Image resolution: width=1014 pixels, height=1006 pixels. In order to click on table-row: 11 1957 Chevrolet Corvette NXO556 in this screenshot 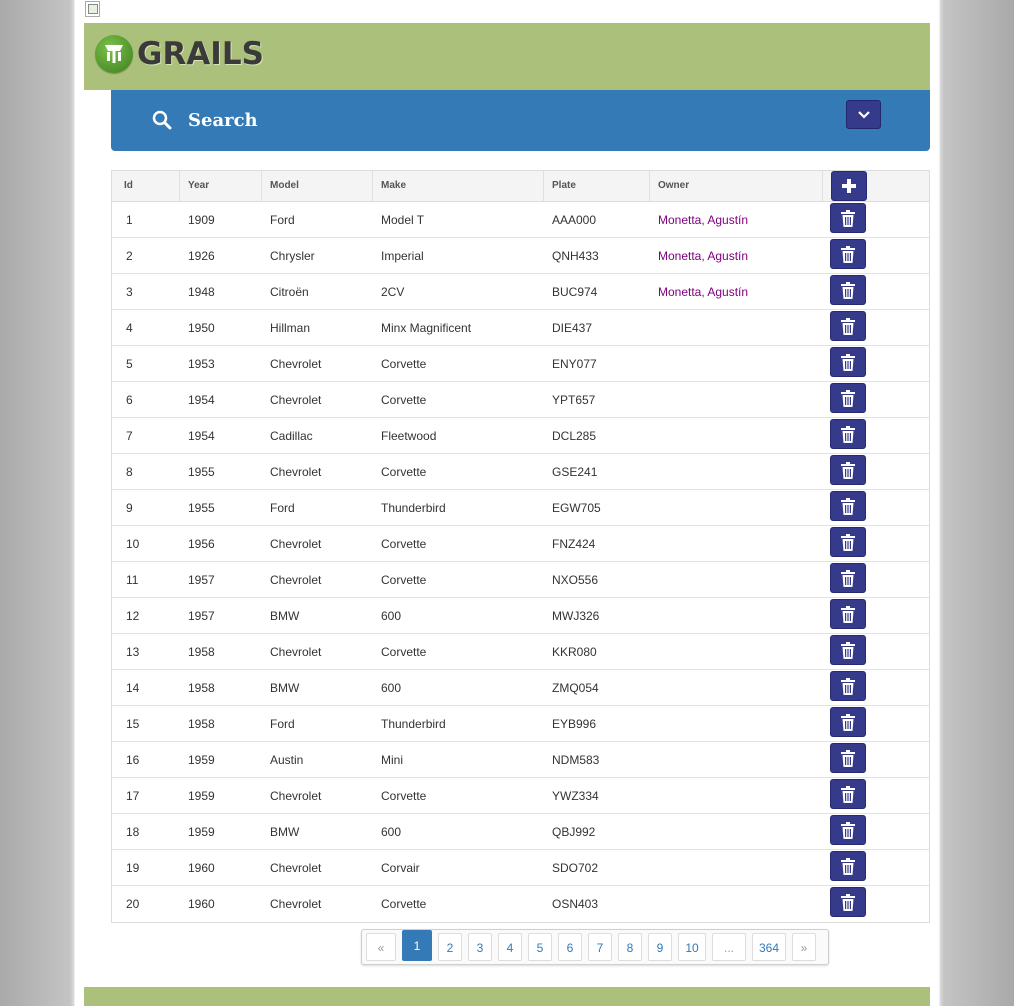, I will do `click(520, 580)`.